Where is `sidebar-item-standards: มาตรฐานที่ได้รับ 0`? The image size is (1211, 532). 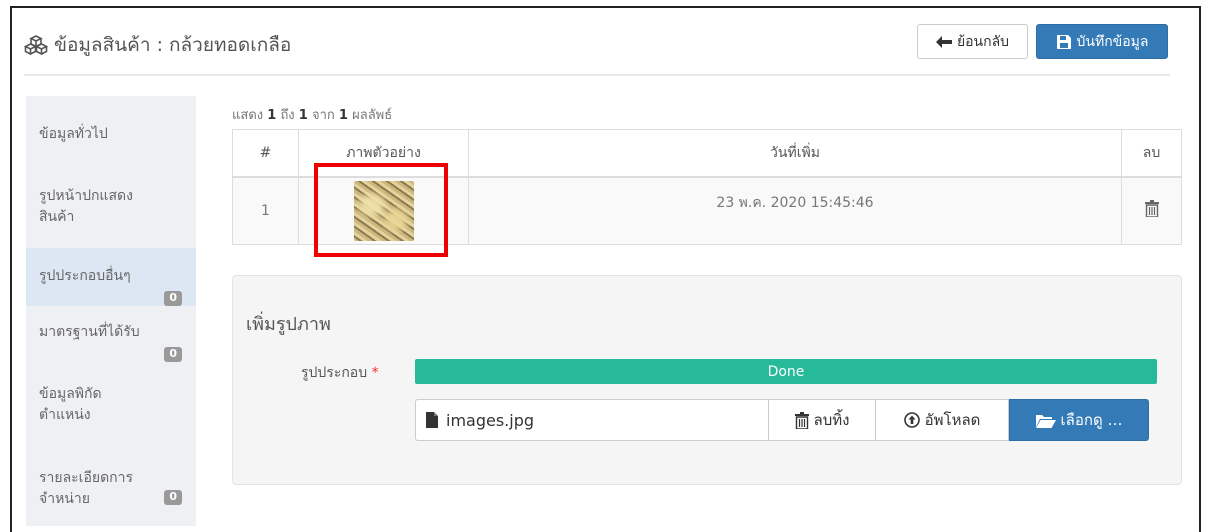
sidebar-item-standards: มาตรฐานที่ได้รับ 0 is located at coordinates (111, 345).